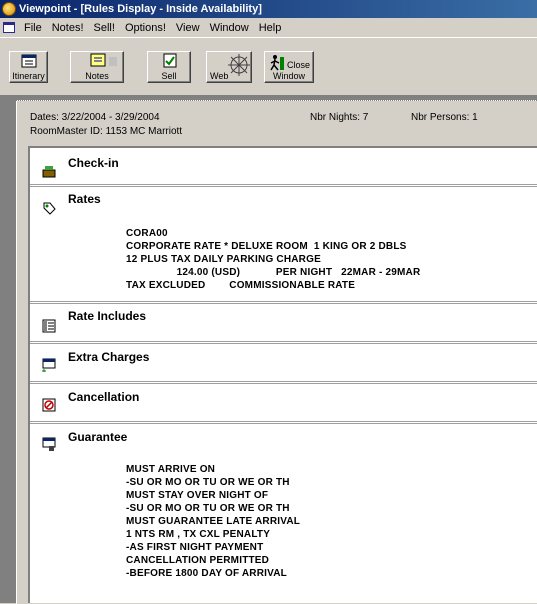 This screenshot has height=604, width=537. What do you see at coordinates (93, 163) in the screenshot?
I see `checkin-heading: Check-in` at bounding box center [93, 163].